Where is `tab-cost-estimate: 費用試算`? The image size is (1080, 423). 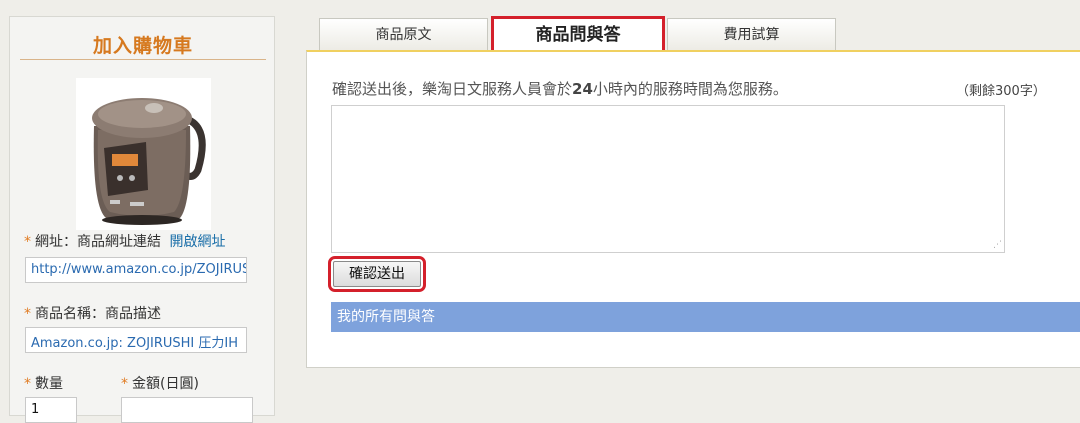
tab-cost-estimate: 費用試算 is located at coordinates (751, 34).